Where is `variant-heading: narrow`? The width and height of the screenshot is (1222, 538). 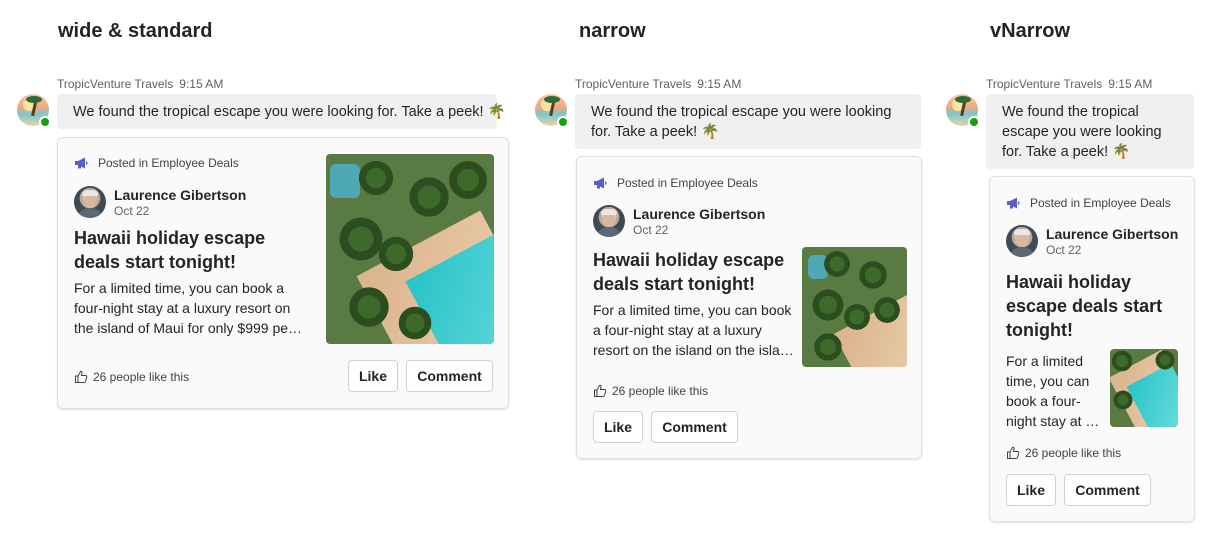
variant-heading: narrow is located at coordinates (612, 31).